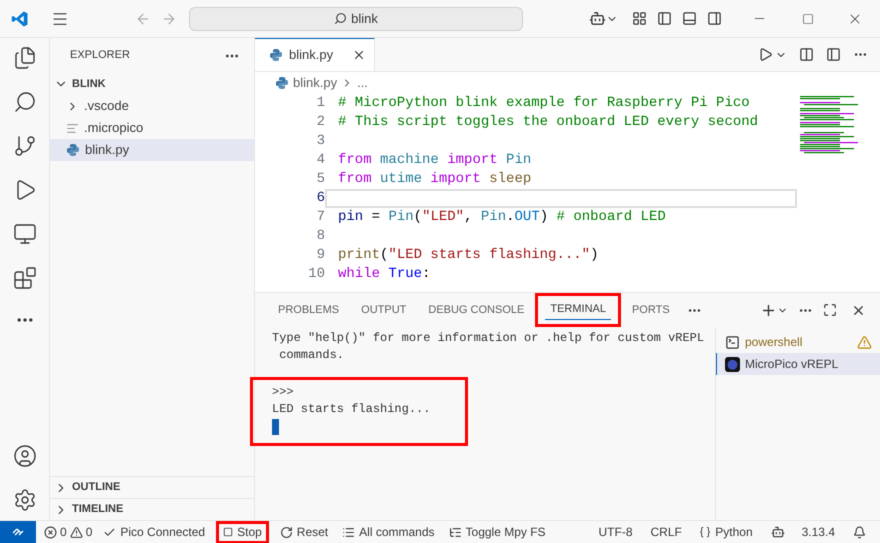 This screenshot has height=543, width=880. What do you see at coordinates (320, 122) in the screenshot?
I see `line-number: 2` at bounding box center [320, 122].